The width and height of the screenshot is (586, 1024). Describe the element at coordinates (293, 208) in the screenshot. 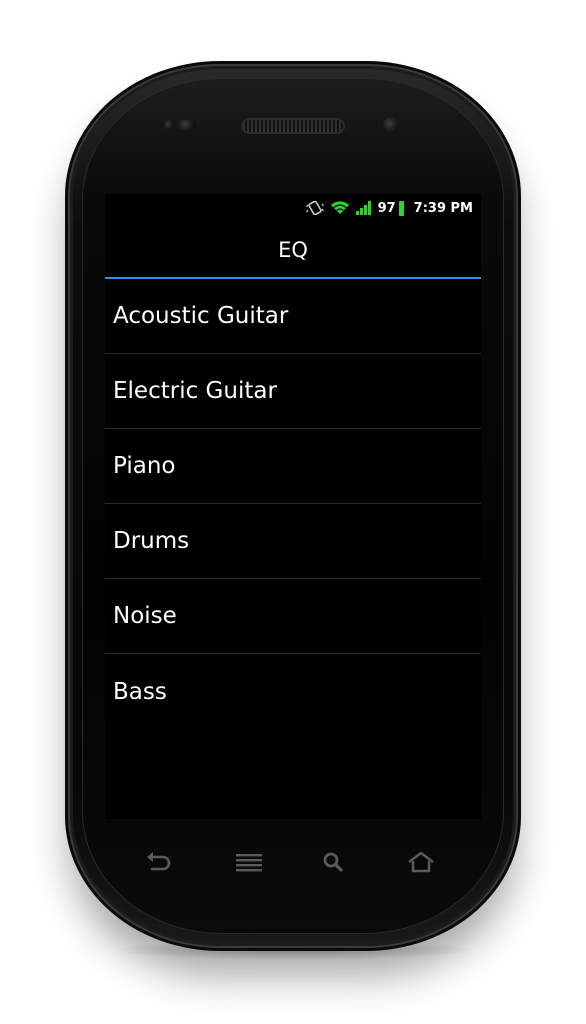

I see `status-bar: 97 7:39 PM` at that location.